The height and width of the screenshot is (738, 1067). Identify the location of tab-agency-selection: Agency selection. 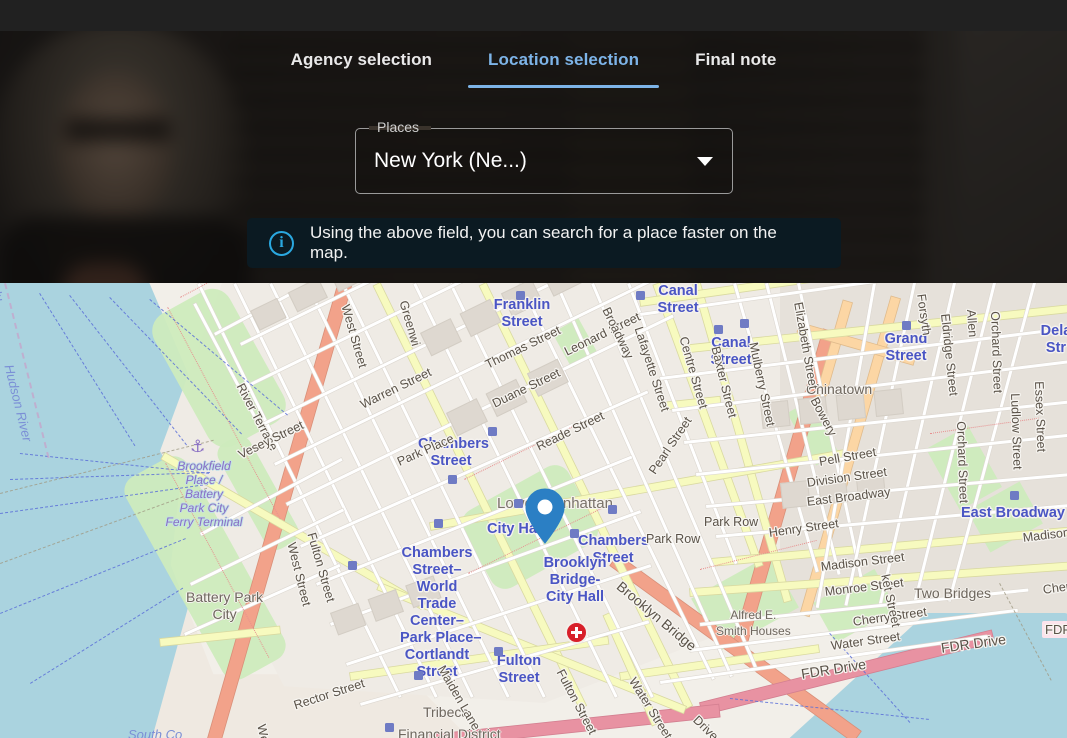
(361, 59).